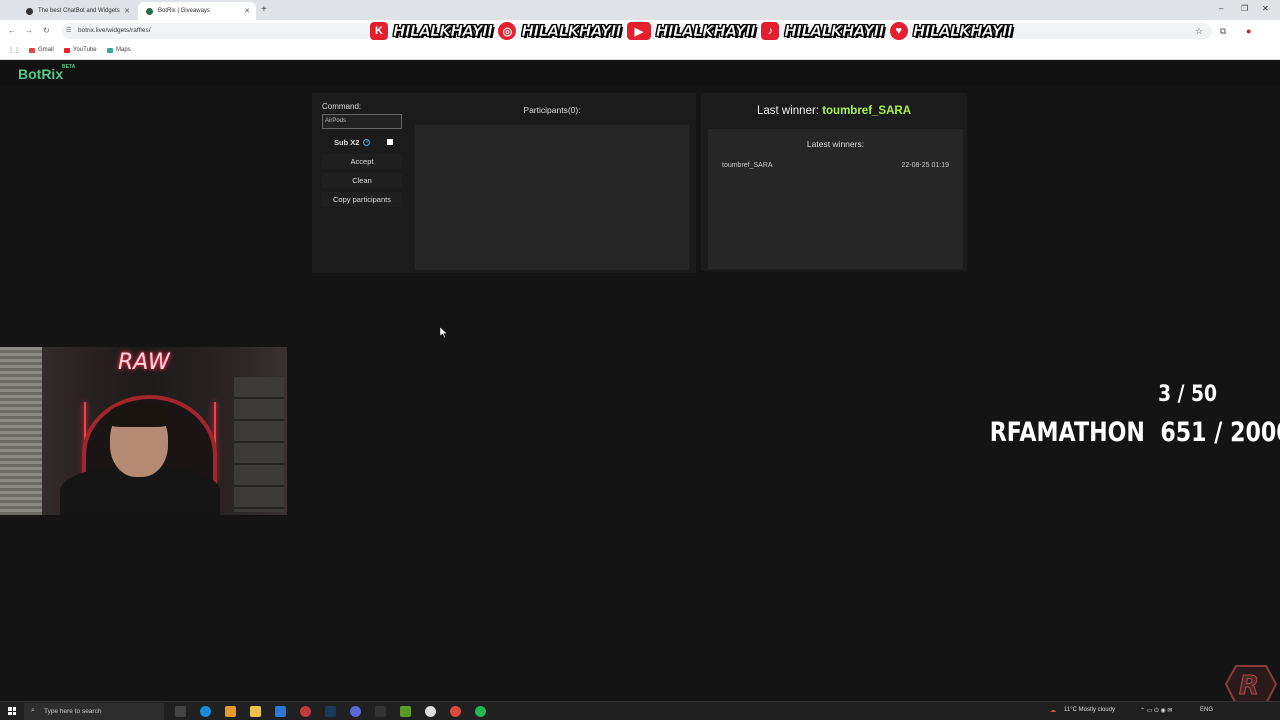 The height and width of the screenshot is (720, 1280). What do you see at coordinates (12, 711) in the screenshot?
I see `start-icon` at bounding box center [12, 711].